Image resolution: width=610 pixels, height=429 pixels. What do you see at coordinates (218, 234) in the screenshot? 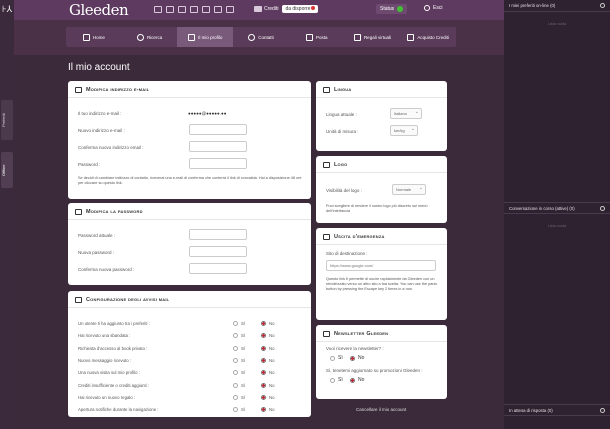
I see `current-password-input` at bounding box center [218, 234].